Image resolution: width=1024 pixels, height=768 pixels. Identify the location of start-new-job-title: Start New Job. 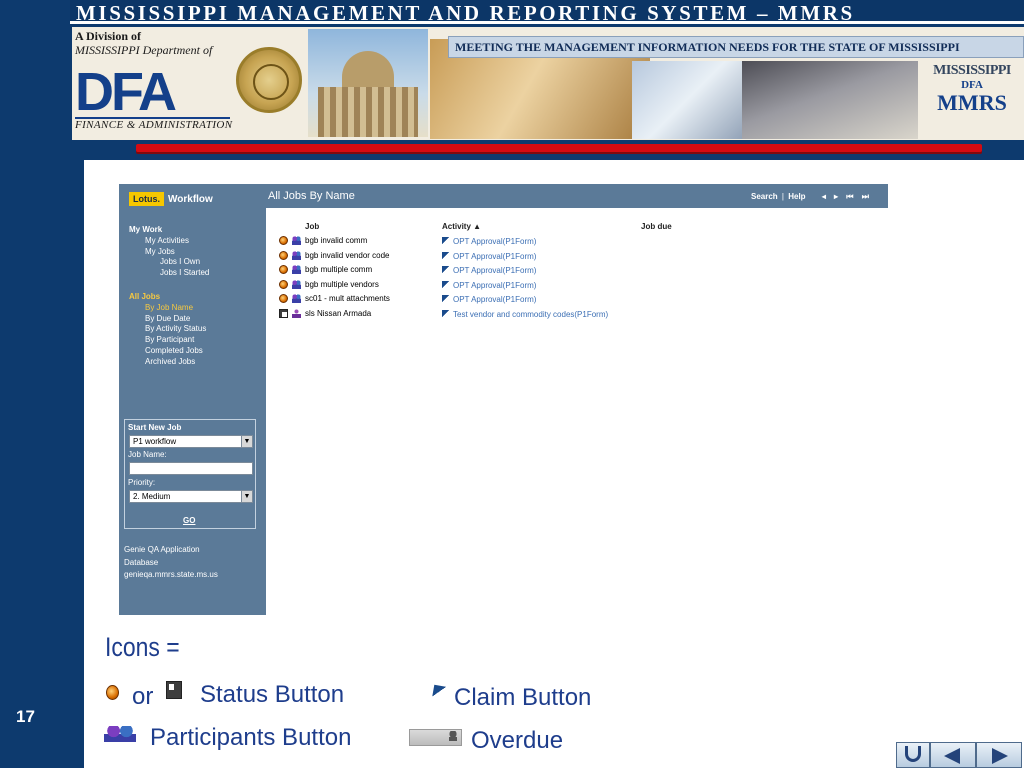
(155, 427).